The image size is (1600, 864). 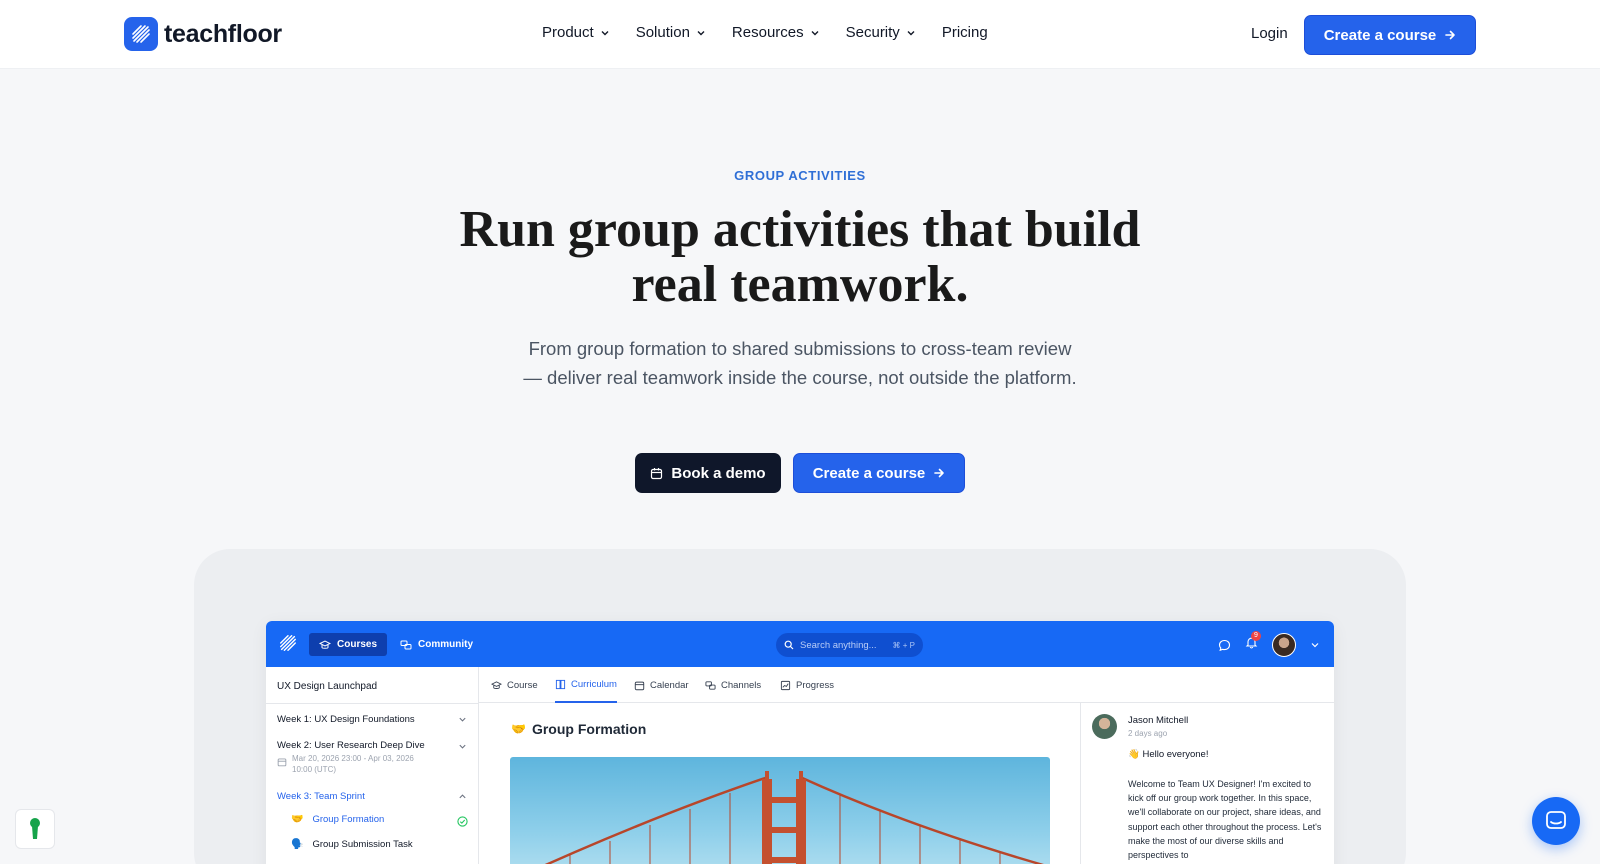 I want to click on app-topbar-actions: 9, so click(x=1269, y=644).